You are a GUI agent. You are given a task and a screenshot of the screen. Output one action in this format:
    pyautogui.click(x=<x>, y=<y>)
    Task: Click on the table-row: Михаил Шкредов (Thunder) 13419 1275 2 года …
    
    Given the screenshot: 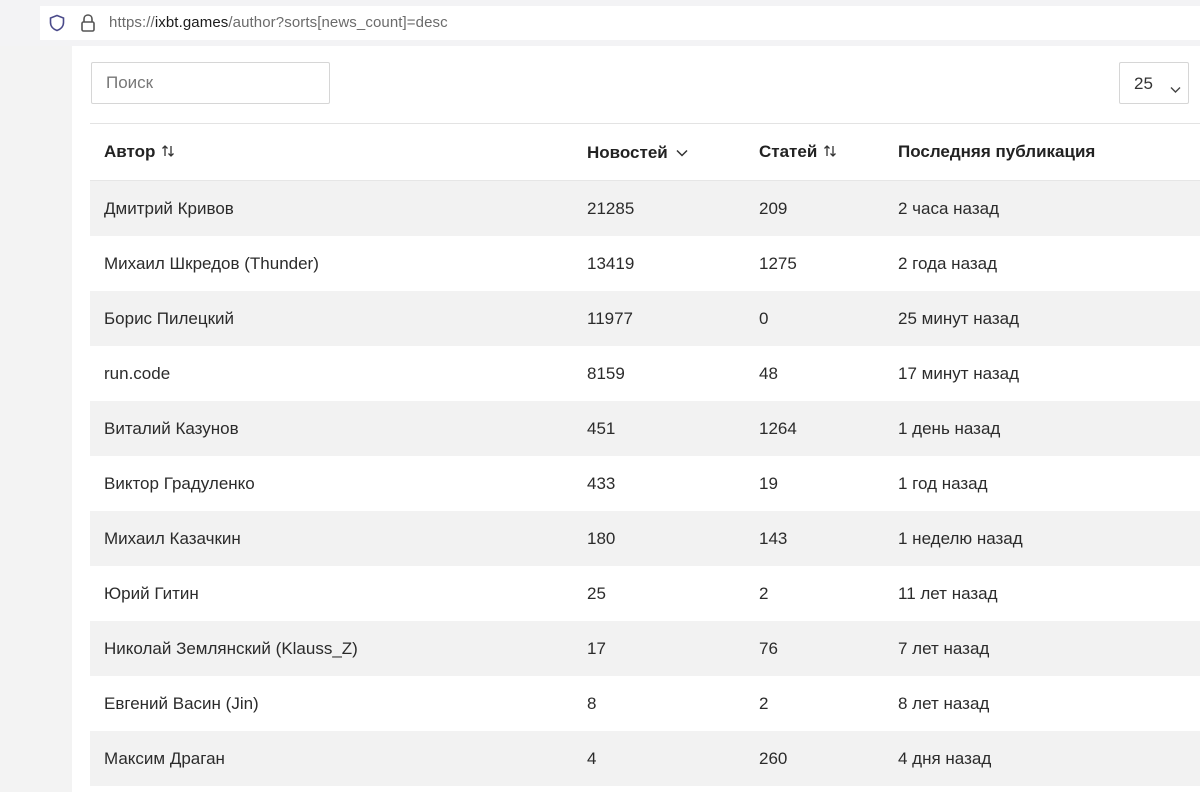 What is the action you would take?
    pyautogui.click(x=645, y=263)
    